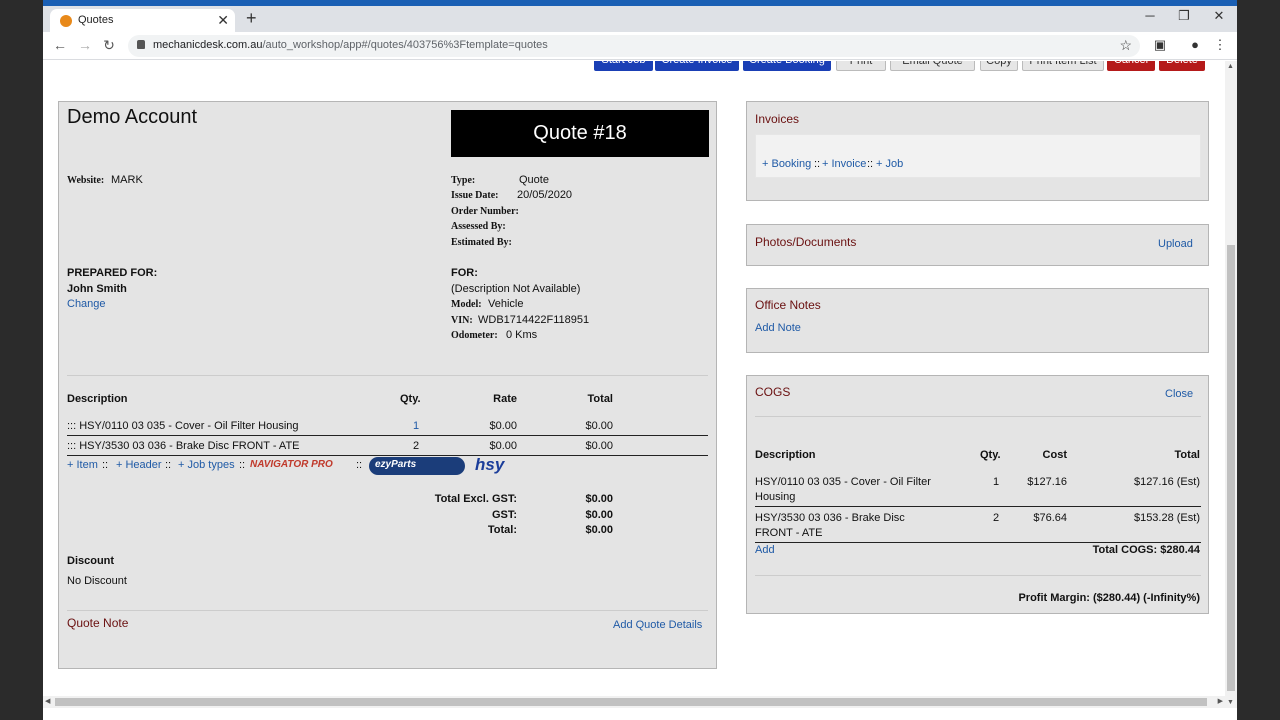 The width and height of the screenshot is (1280, 720). Describe the element at coordinates (485, 211) in the screenshot. I see `order-number-label: Order Number:` at that location.